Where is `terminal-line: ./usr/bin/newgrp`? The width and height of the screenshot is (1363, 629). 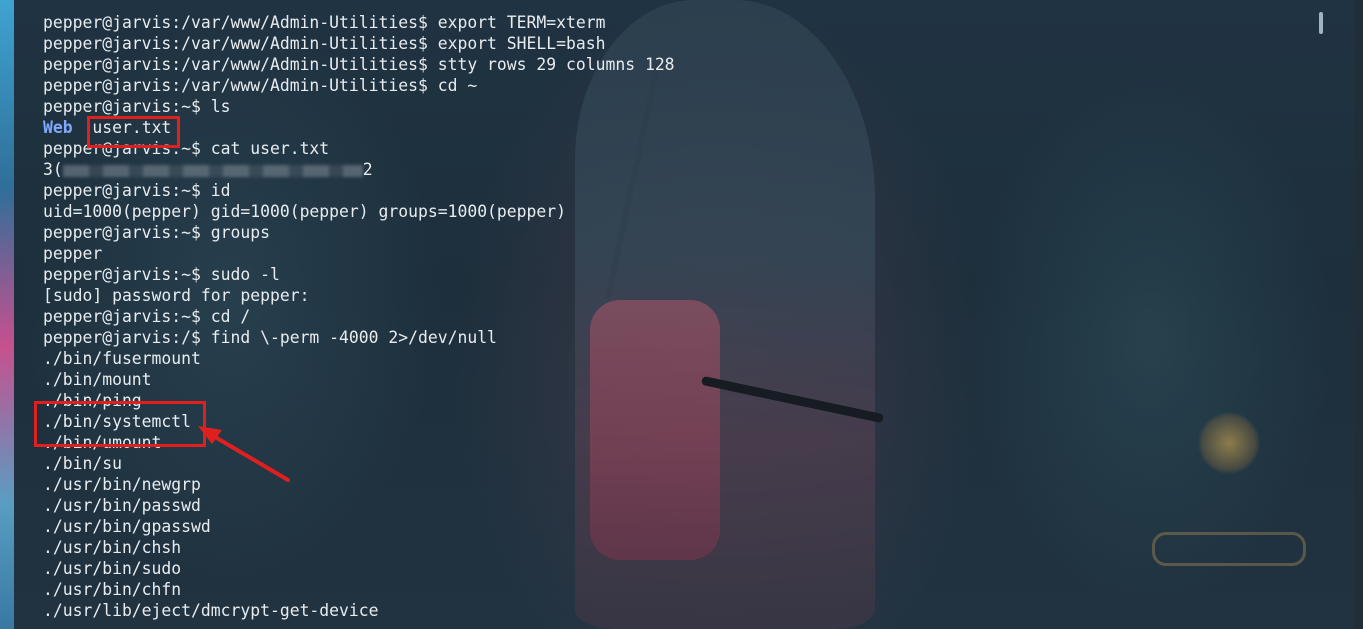 terminal-line: ./usr/bin/newgrp is located at coordinates (122, 484).